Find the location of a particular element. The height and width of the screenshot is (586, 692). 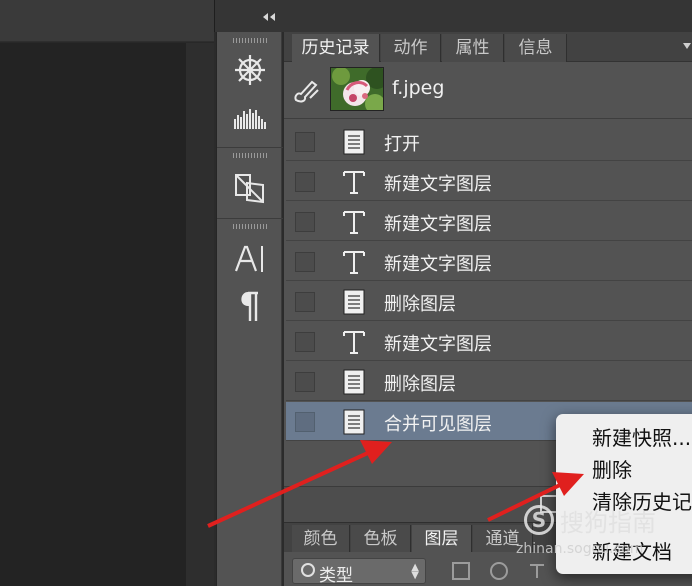

panel-dock-topbar is located at coordinates (453, 16).